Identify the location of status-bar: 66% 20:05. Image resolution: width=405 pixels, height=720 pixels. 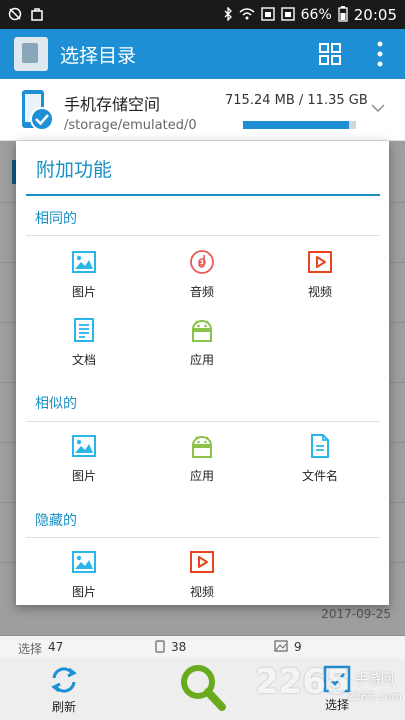
(202, 14).